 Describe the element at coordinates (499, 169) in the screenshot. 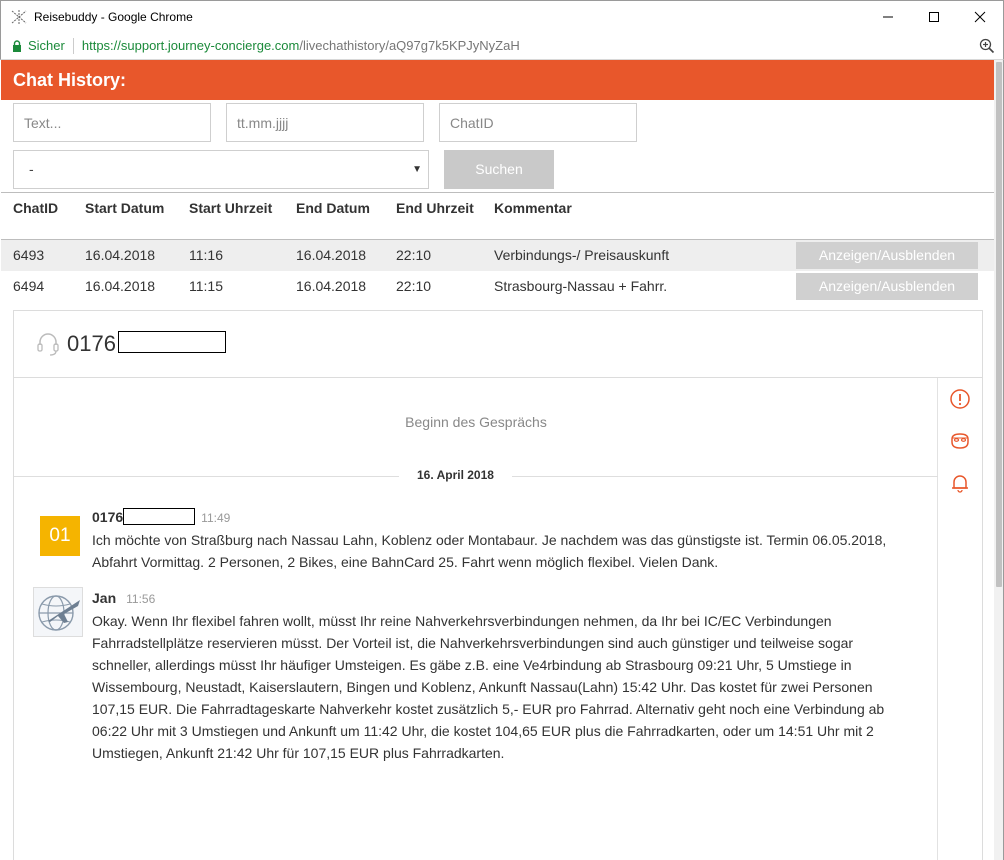

I see `search-button: Suchen` at that location.